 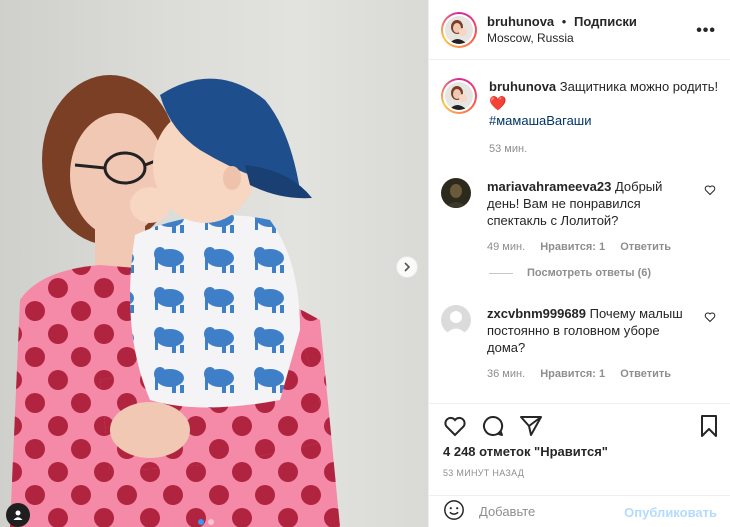 I want to click on add-comment-bar: Добавьте Опубликовать, so click(x=579, y=511).